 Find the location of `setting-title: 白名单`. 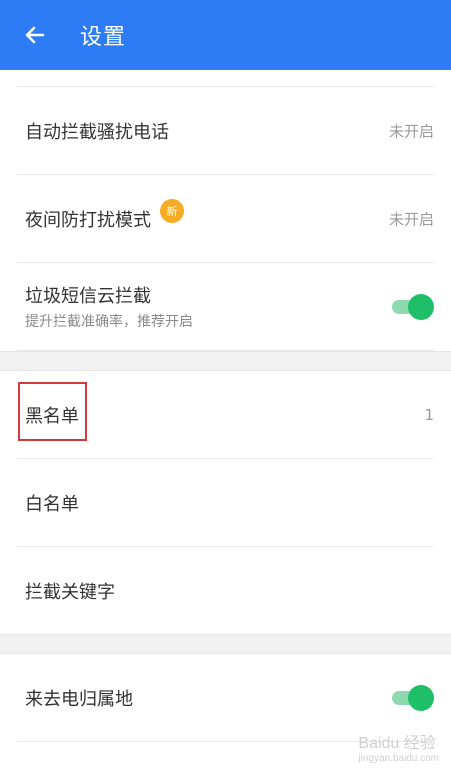

setting-title: 白名单 is located at coordinates (52, 504).